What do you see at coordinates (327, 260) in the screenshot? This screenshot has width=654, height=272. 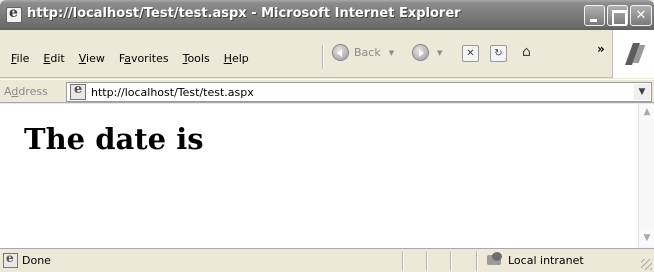 I see `status-bar: Done Local intranet` at bounding box center [327, 260].